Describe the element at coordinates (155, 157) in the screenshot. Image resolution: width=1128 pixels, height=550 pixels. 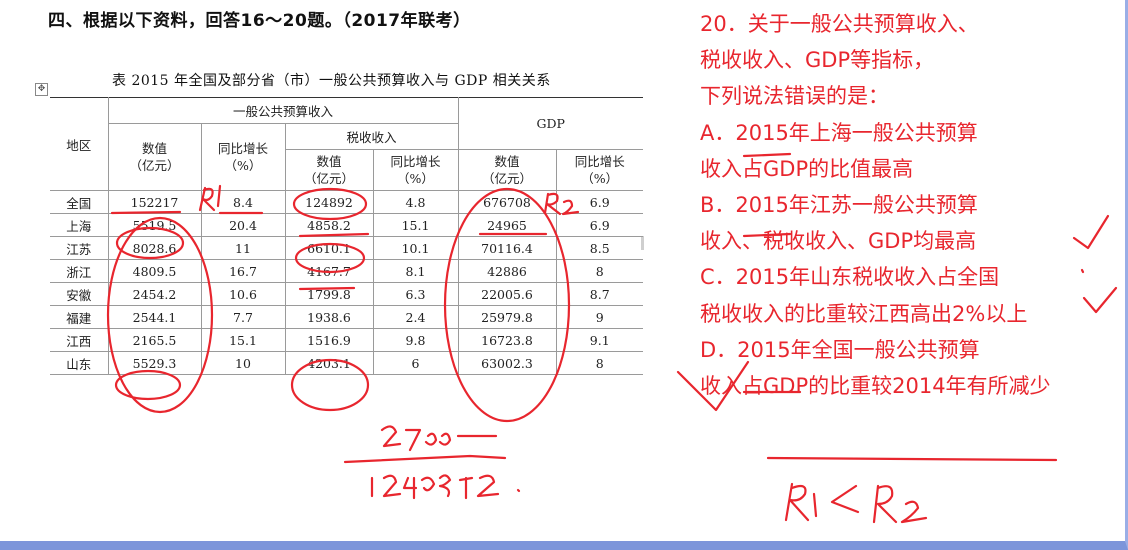
I see `header-budget-value: 数值 （亿元）` at that location.